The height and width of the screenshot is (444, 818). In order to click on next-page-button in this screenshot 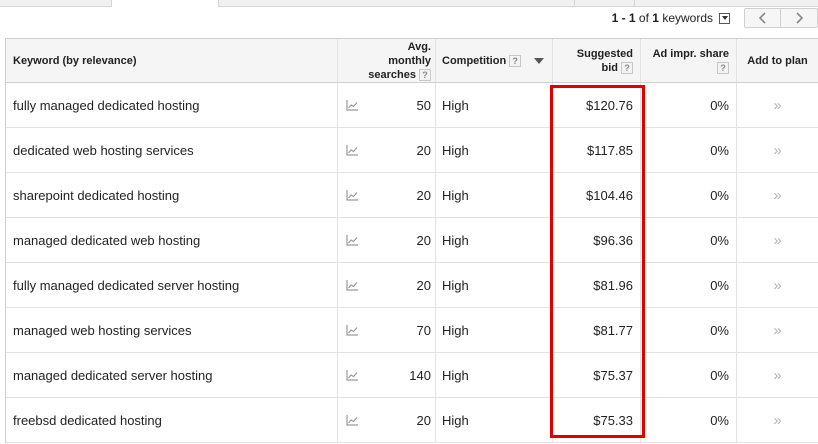, I will do `click(799, 18)`.